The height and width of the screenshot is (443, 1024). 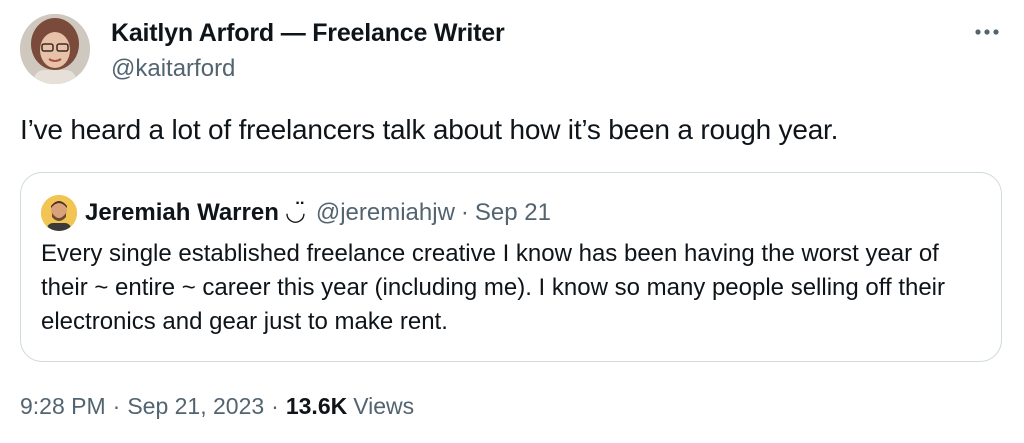 I want to click on quoted-author-handle: @jeremiahjw, so click(x=385, y=213).